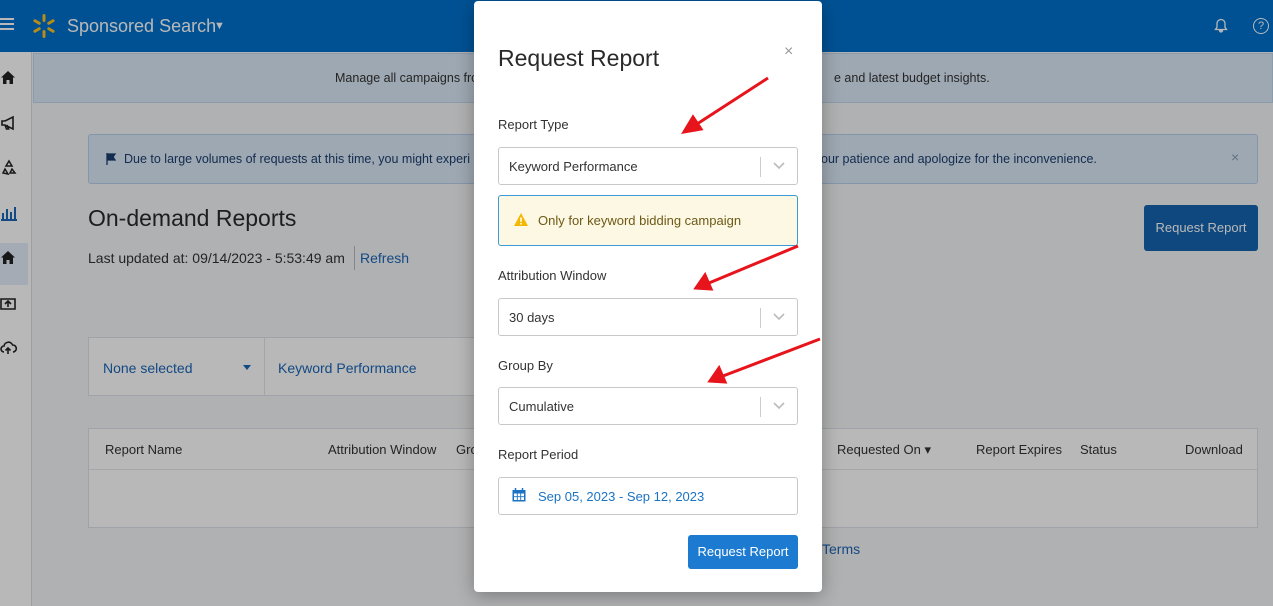 This screenshot has height=606, width=1273. Describe the element at coordinates (573, 166) in the screenshot. I see `select-value: Keyword Performance` at that location.